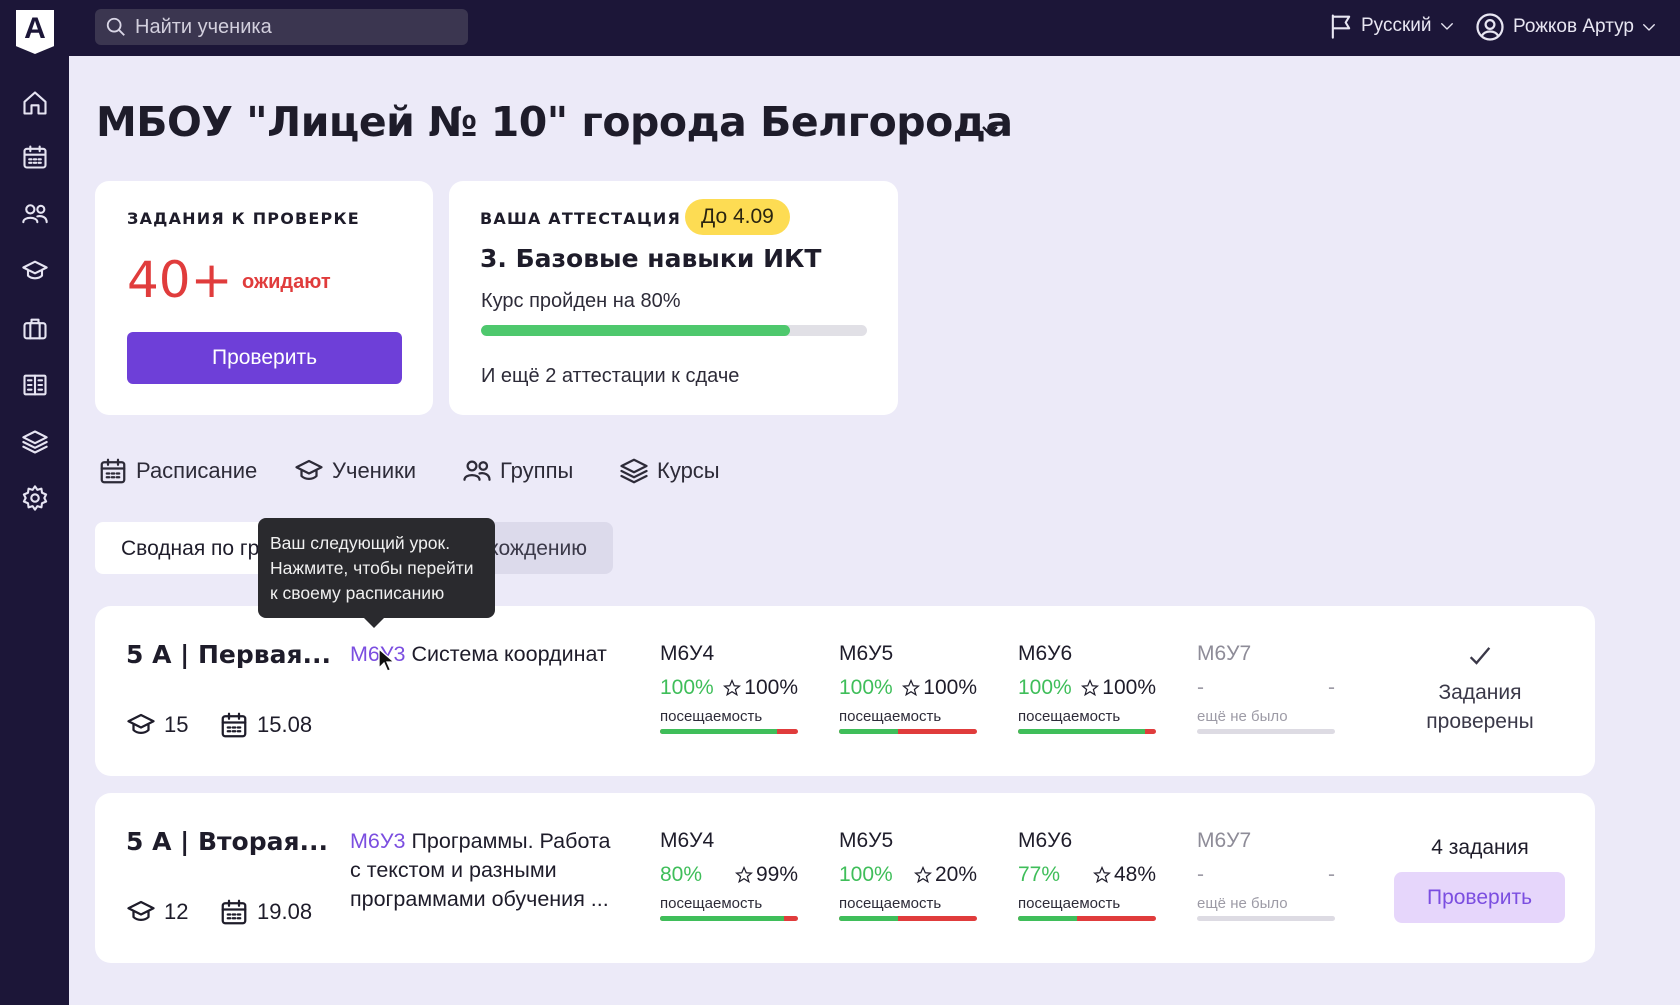 The image size is (1680, 1005). Describe the element at coordinates (357, 593) in the screenshot. I see `tooltip-line: к своему расписанию` at that location.